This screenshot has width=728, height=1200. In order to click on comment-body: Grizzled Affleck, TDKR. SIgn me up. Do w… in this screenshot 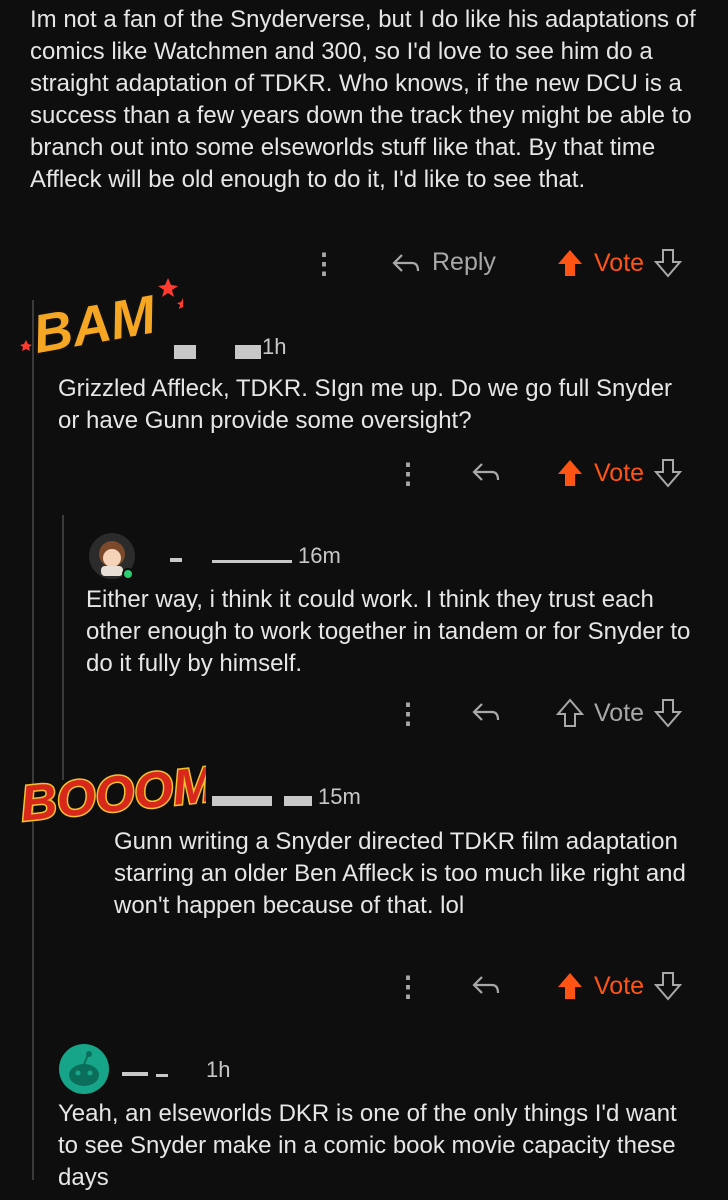, I will do `click(365, 404)`.